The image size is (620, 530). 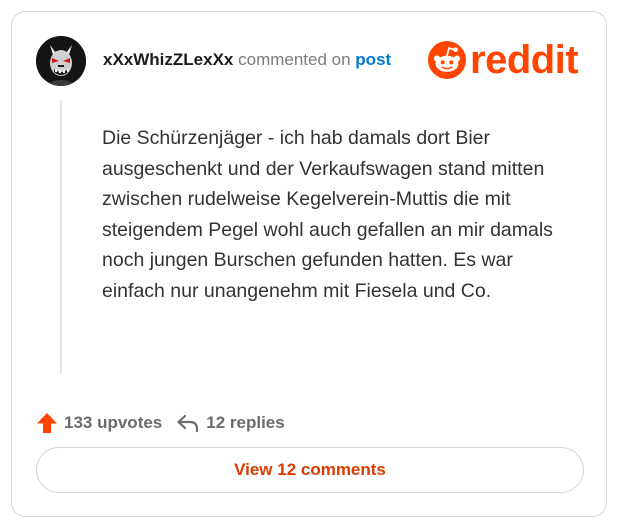 I want to click on comment-actions: 133 upvotes 12 replies, so click(x=160, y=423).